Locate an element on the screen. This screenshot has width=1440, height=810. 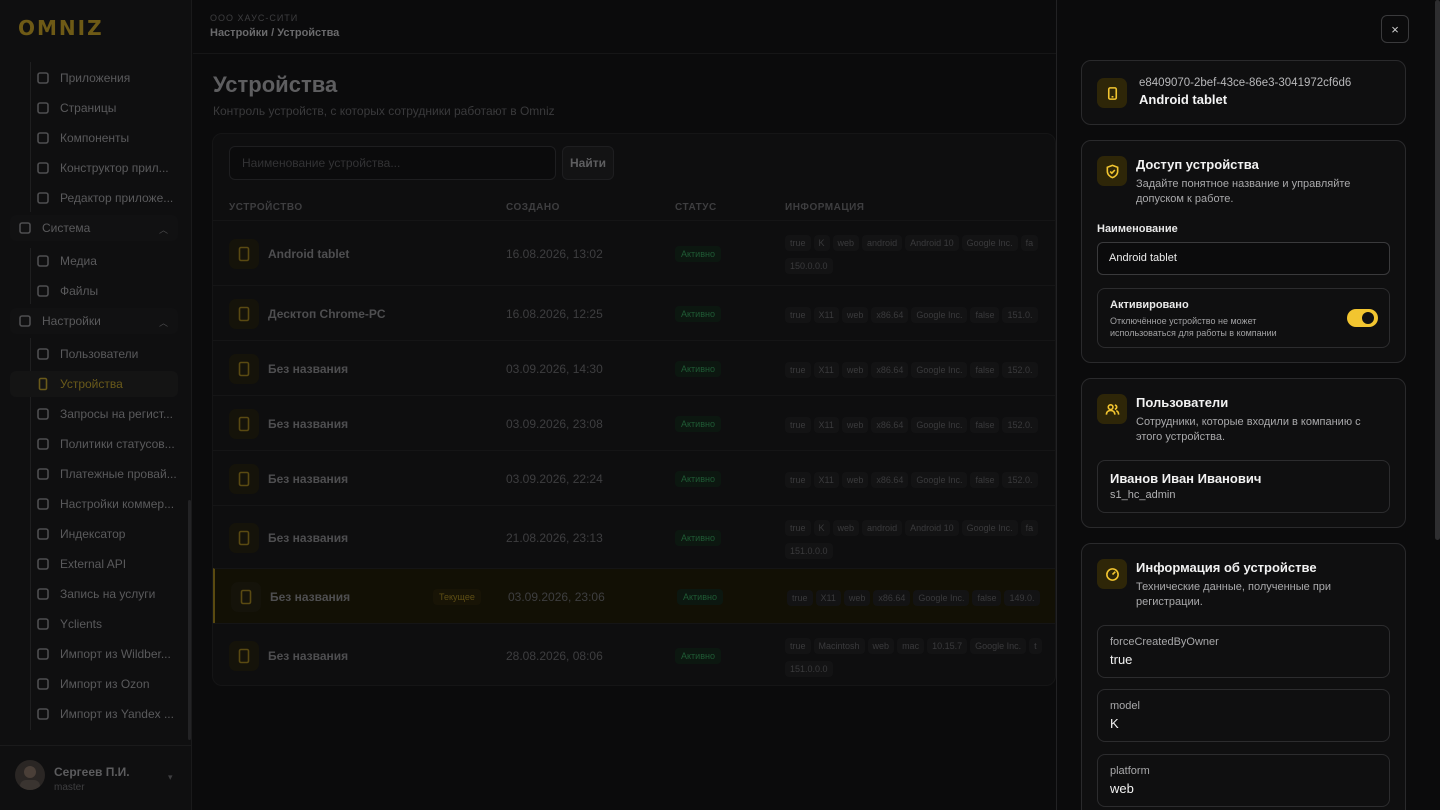
info-field: model K is located at coordinates (1243, 715).